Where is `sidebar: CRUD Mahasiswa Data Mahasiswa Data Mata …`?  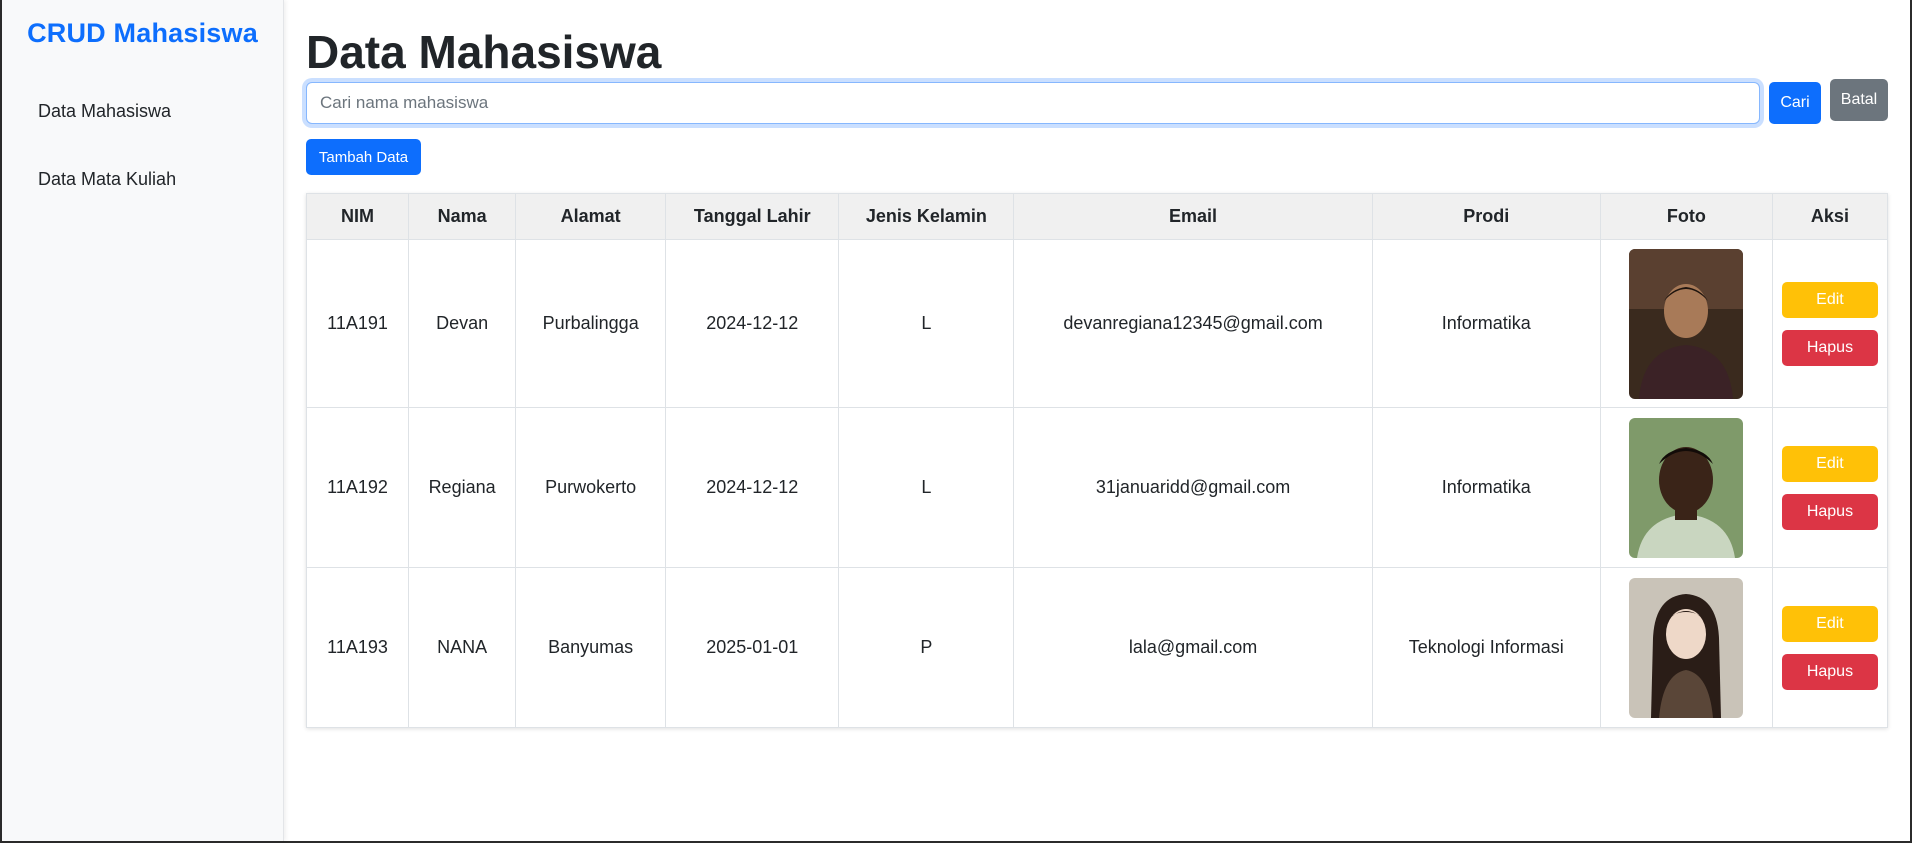 sidebar: CRUD Mahasiswa Data Mahasiswa Data Mata … is located at coordinates (143, 420).